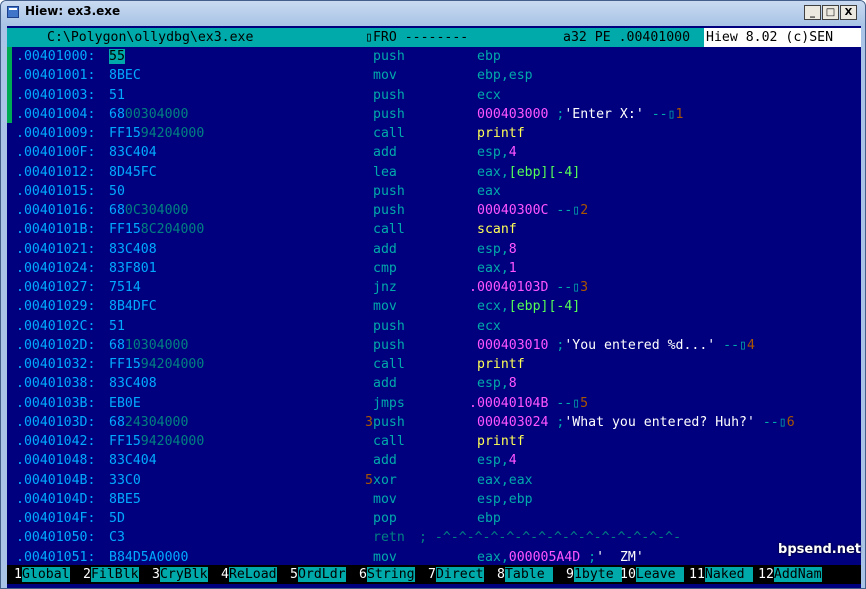 This screenshot has width=866, height=589. I want to click on operands: ecx,[ebp][-4], so click(528, 306).